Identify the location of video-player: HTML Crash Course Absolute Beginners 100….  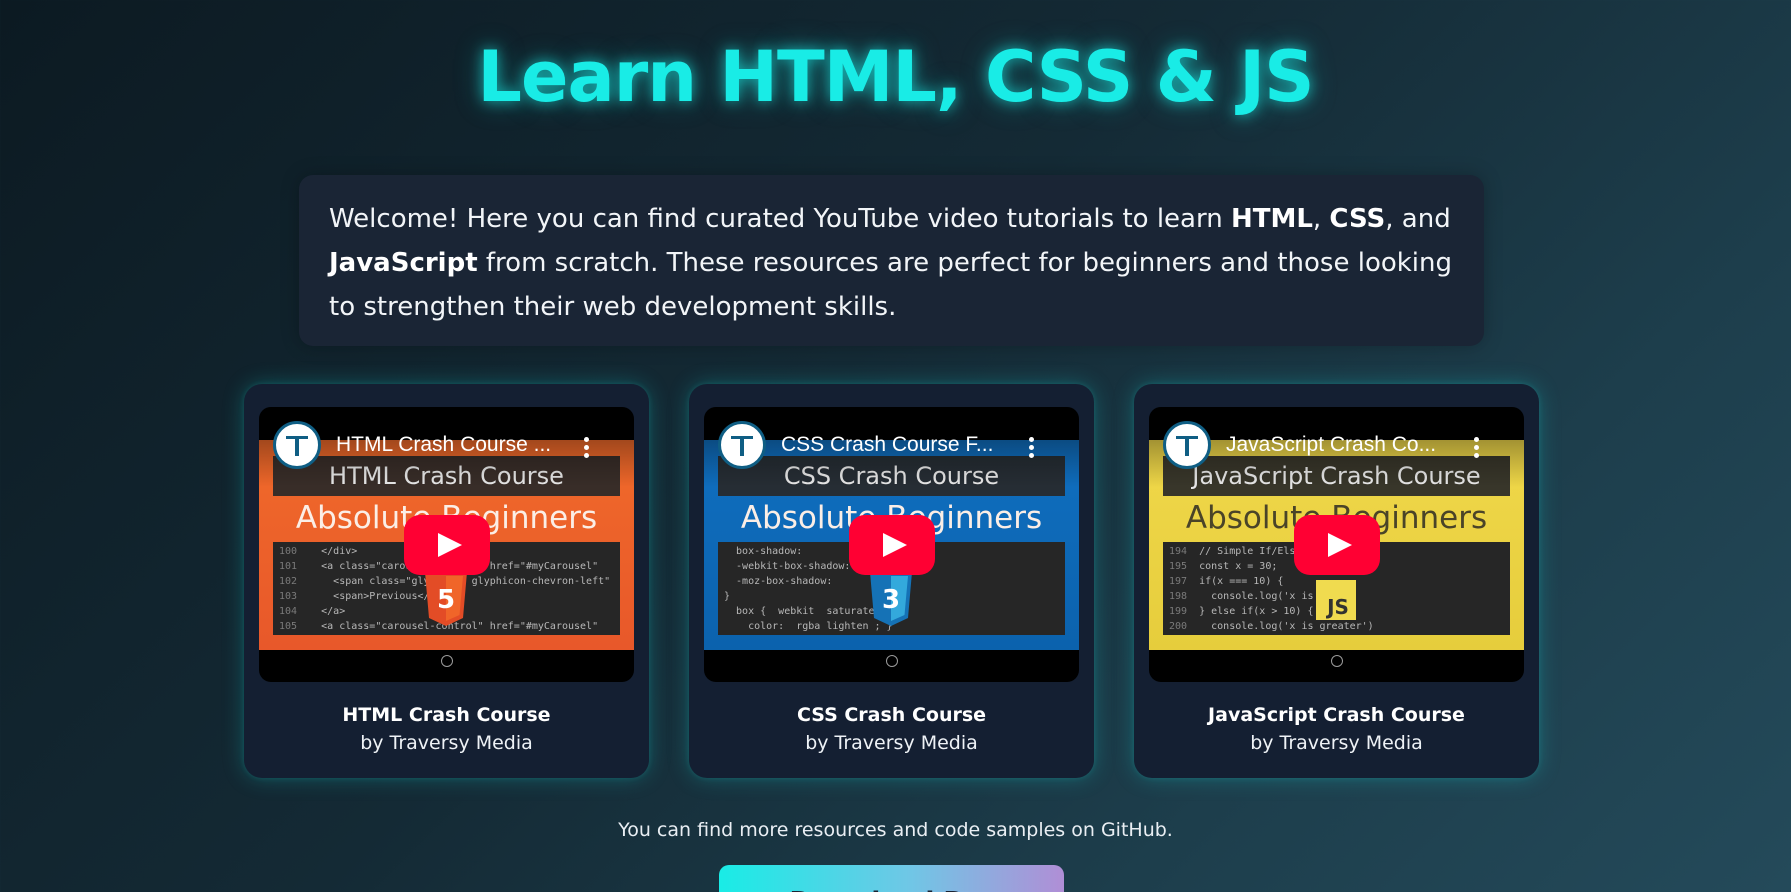
(446, 544).